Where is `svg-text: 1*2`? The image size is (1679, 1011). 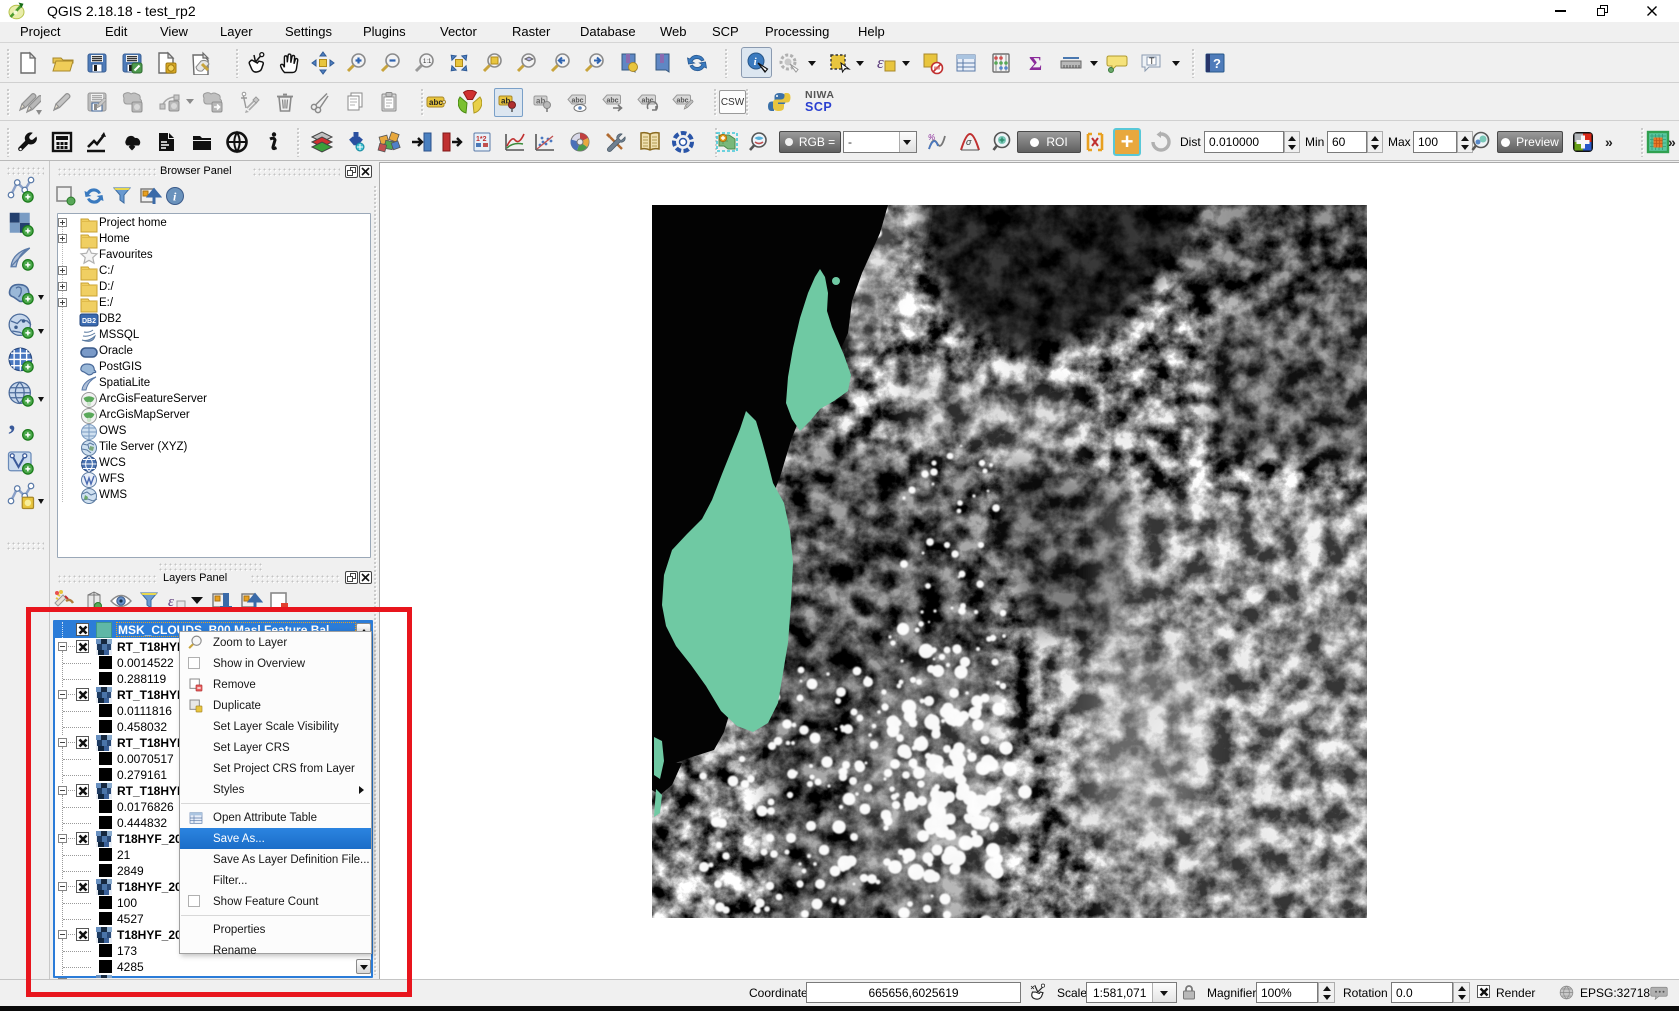 svg-text: 1*2 is located at coordinates (481, 139).